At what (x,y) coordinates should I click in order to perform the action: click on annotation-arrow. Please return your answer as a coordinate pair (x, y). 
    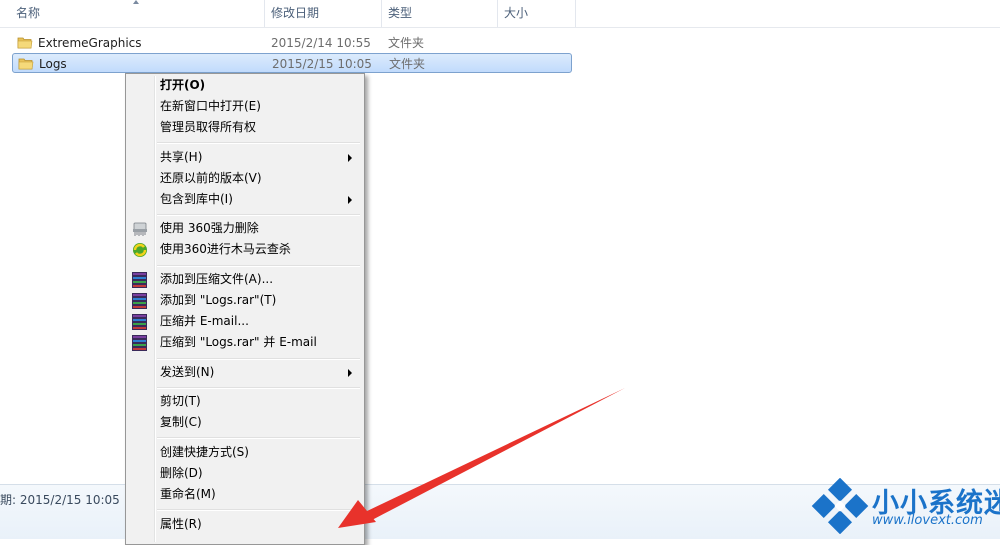
    Looking at the image, I should click on (481, 458).